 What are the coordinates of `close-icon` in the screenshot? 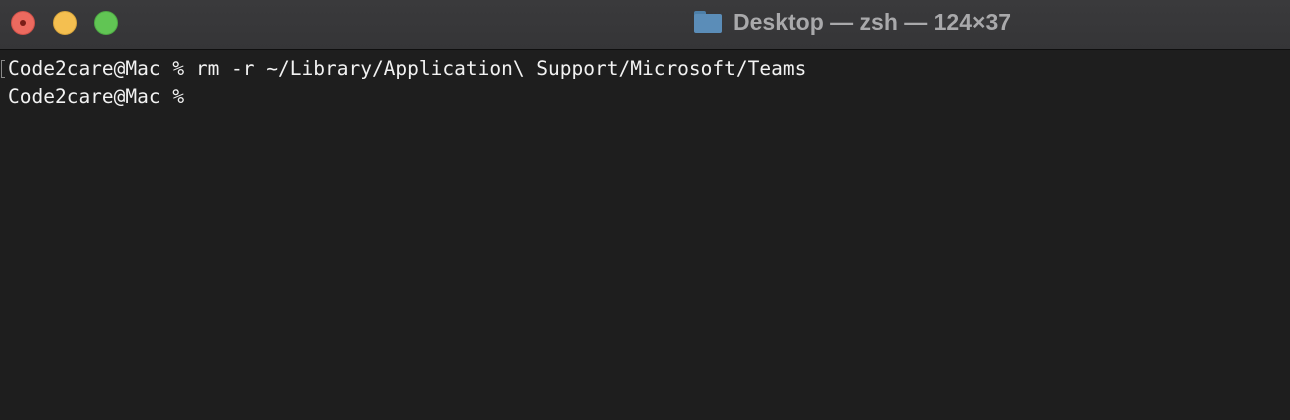 It's located at (23, 23).